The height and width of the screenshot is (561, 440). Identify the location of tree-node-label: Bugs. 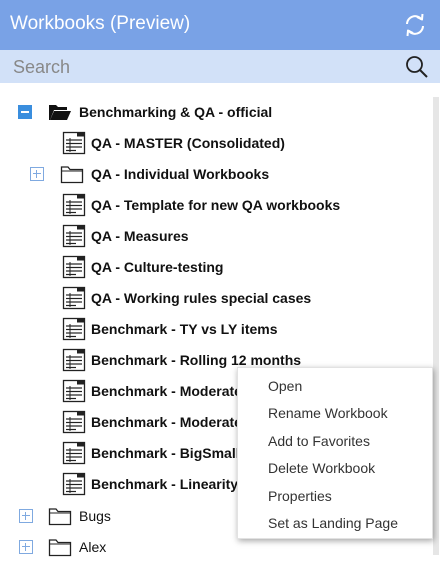
(95, 516).